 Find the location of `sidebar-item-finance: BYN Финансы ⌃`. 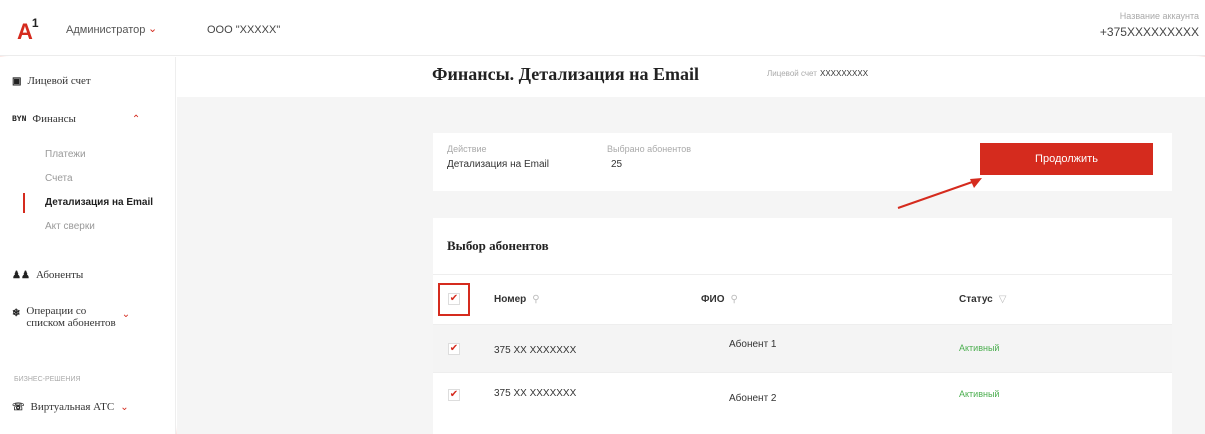

sidebar-item-finance: BYN Финансы ⌃ is located at coordinates (76, 119).